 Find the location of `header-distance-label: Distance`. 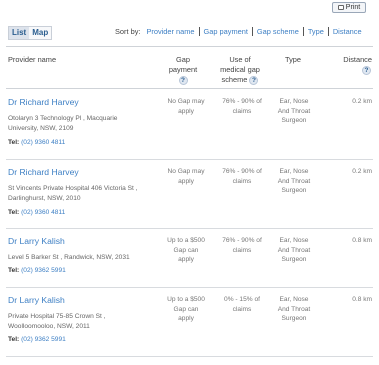

header-distance-label: Distance is located at coordinates (357, 59).